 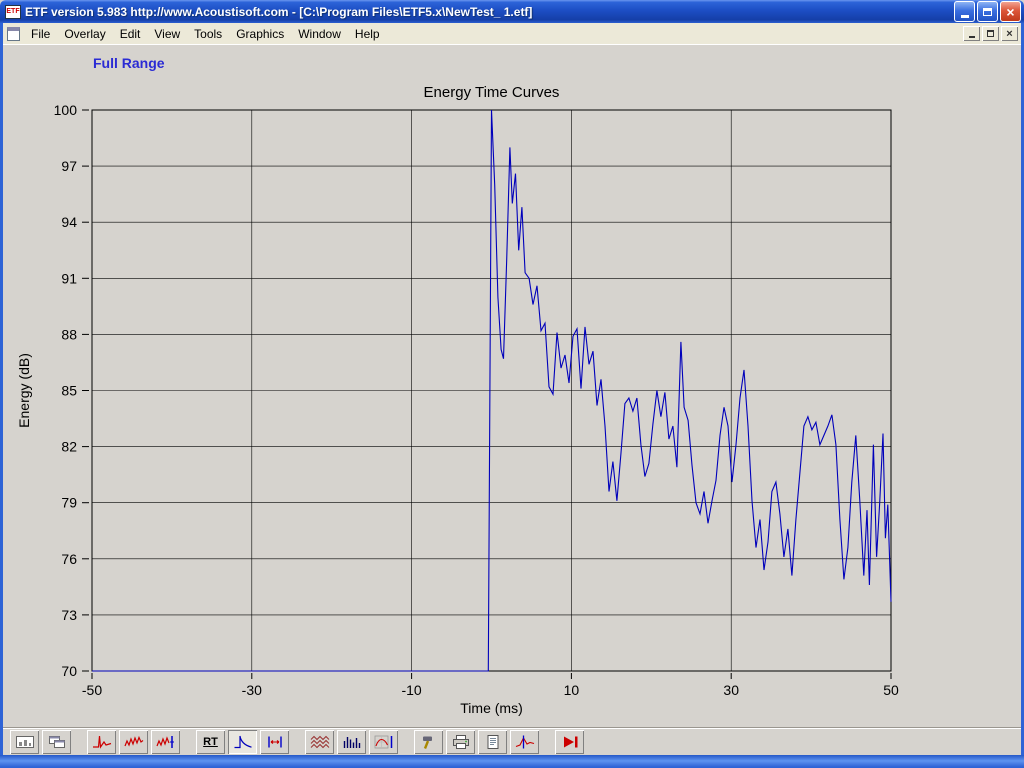 What do you see at coordinates (69, 222) in the screenshot?
I see `y-tick-label: 94` at bounding box center [69, 222].